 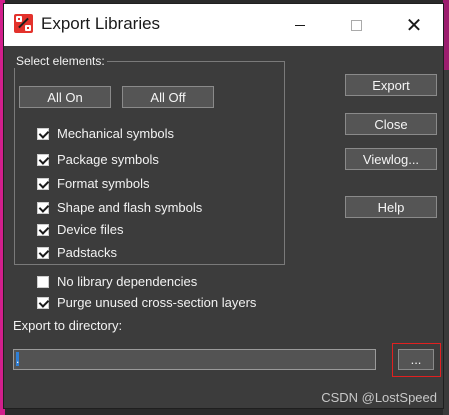 What do you see at coordinates (68, 325) in the screenshot?
I see `export-directory-label: Export to directory:` at bounding box center [68, 325].